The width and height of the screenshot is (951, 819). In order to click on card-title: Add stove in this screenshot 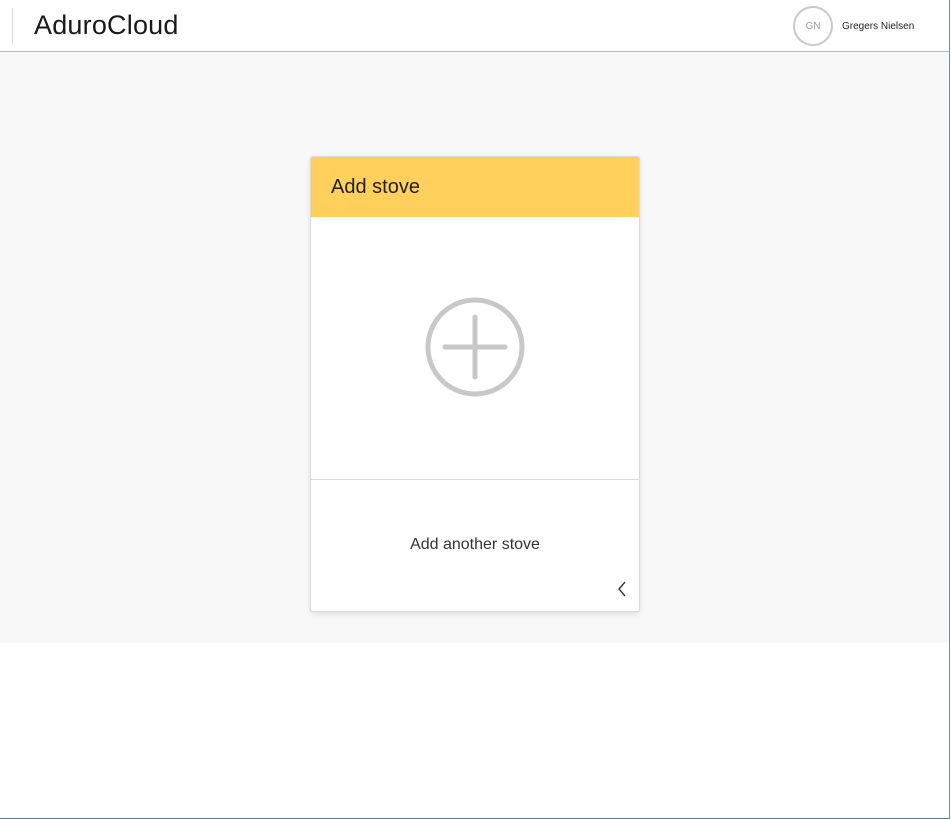, I will do `click(375, 187)`.